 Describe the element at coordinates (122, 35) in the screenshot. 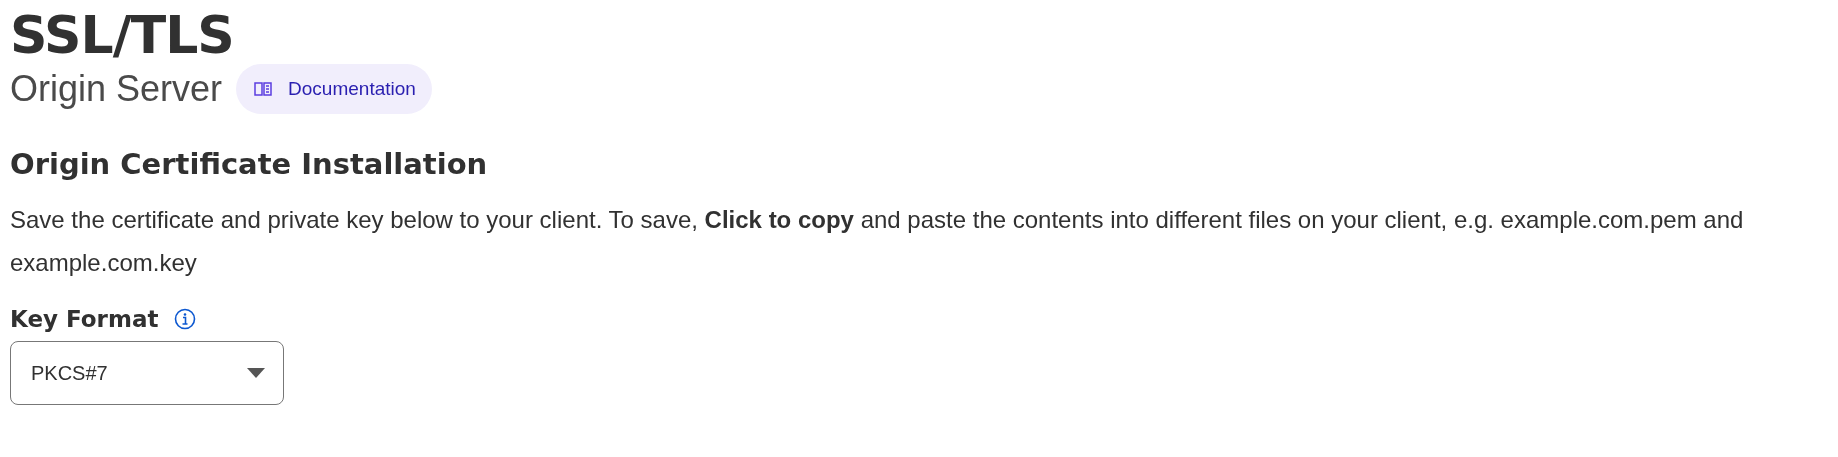

I see `page-title: SSL/TLS` at that location.